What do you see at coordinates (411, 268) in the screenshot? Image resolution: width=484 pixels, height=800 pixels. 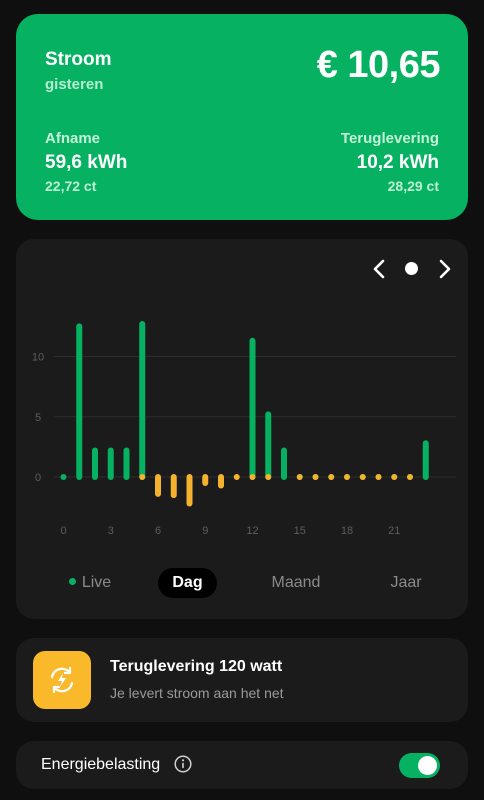 I see `dot-icon` at bounding box center [411, 268].